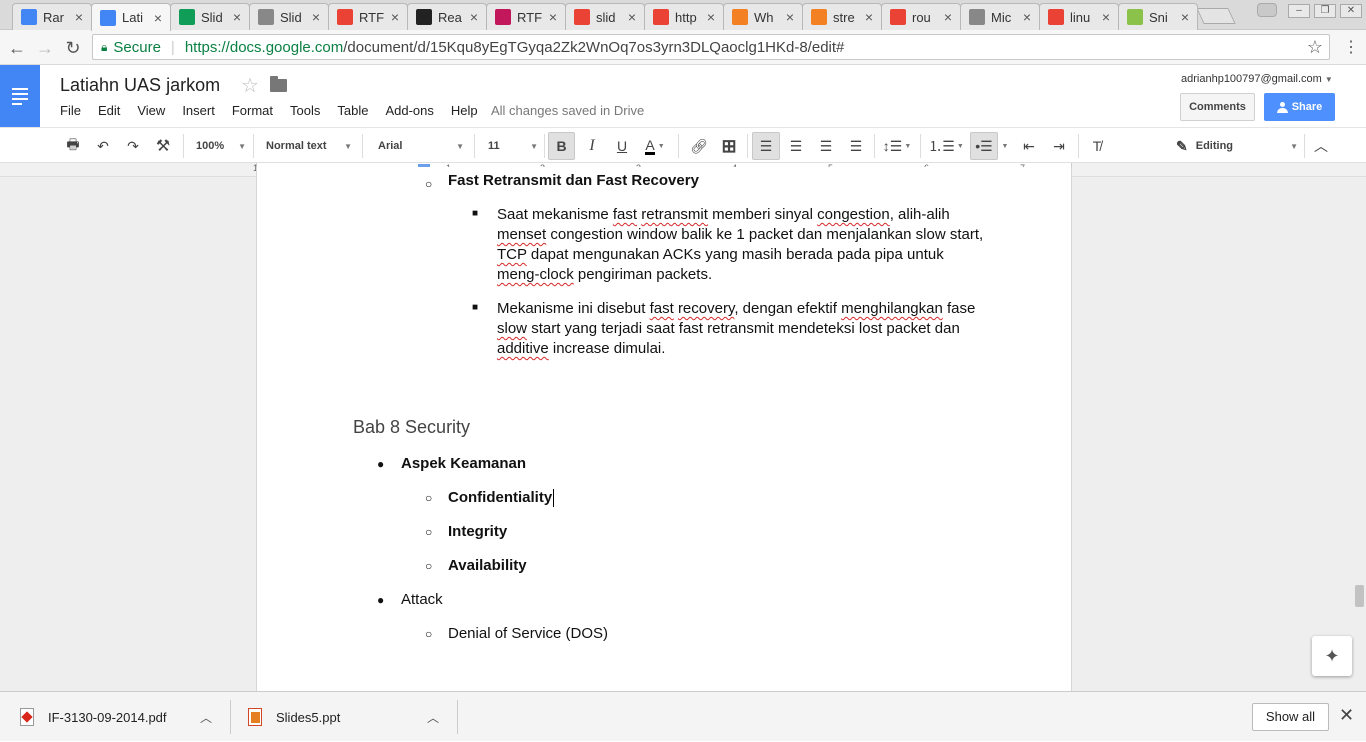 Image resolution: width=1366 pixels, height=742 pixels. I want to click on share-button: Share, so click(1299, 107).